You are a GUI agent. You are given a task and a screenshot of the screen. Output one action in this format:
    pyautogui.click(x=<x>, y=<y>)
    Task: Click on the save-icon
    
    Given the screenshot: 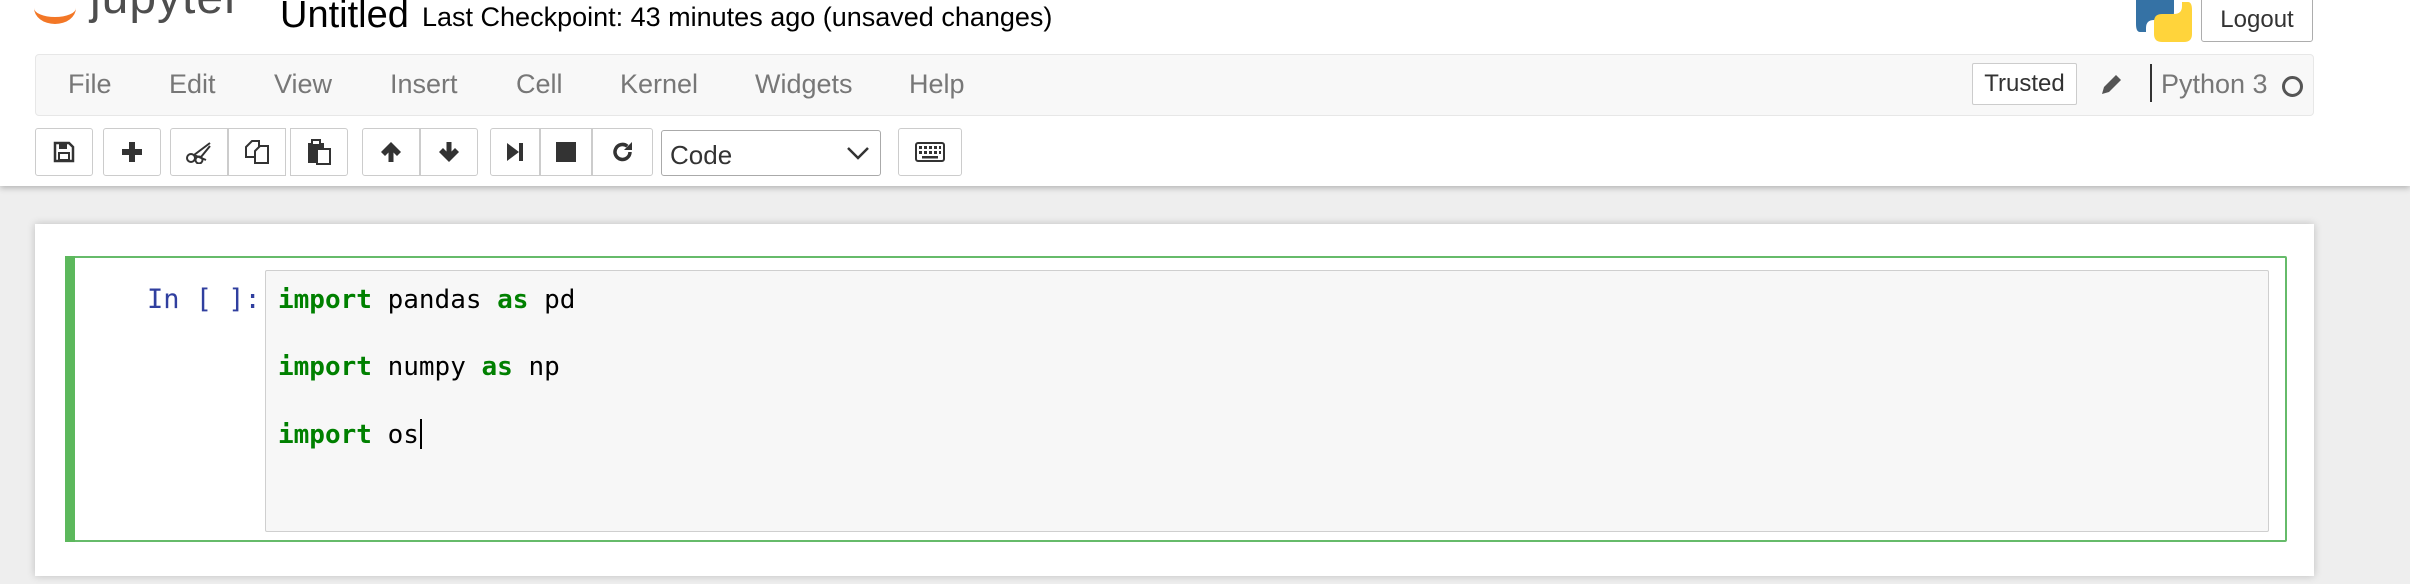 What is the action you would take?
    pyautogui.click(x=64, y=152)
    